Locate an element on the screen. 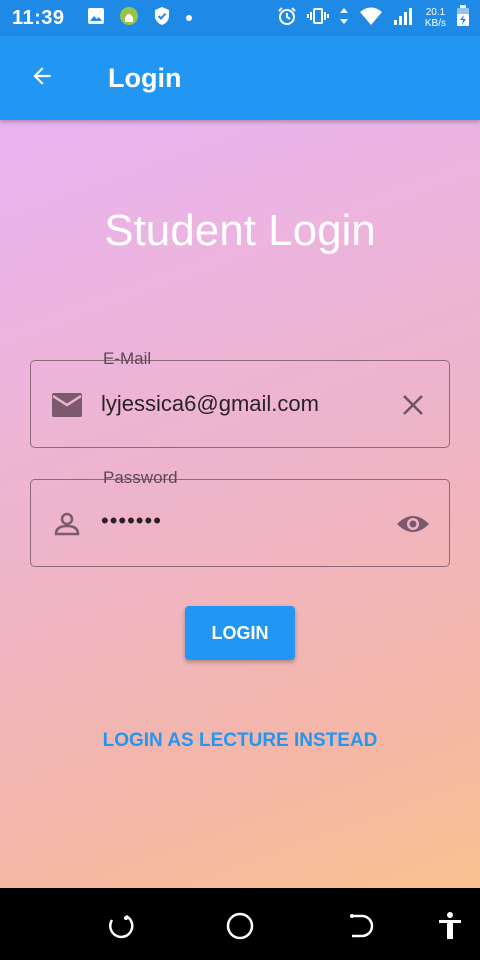  status-bar: 11:39 20.1 KB/s is located at coordinates (240, 18).